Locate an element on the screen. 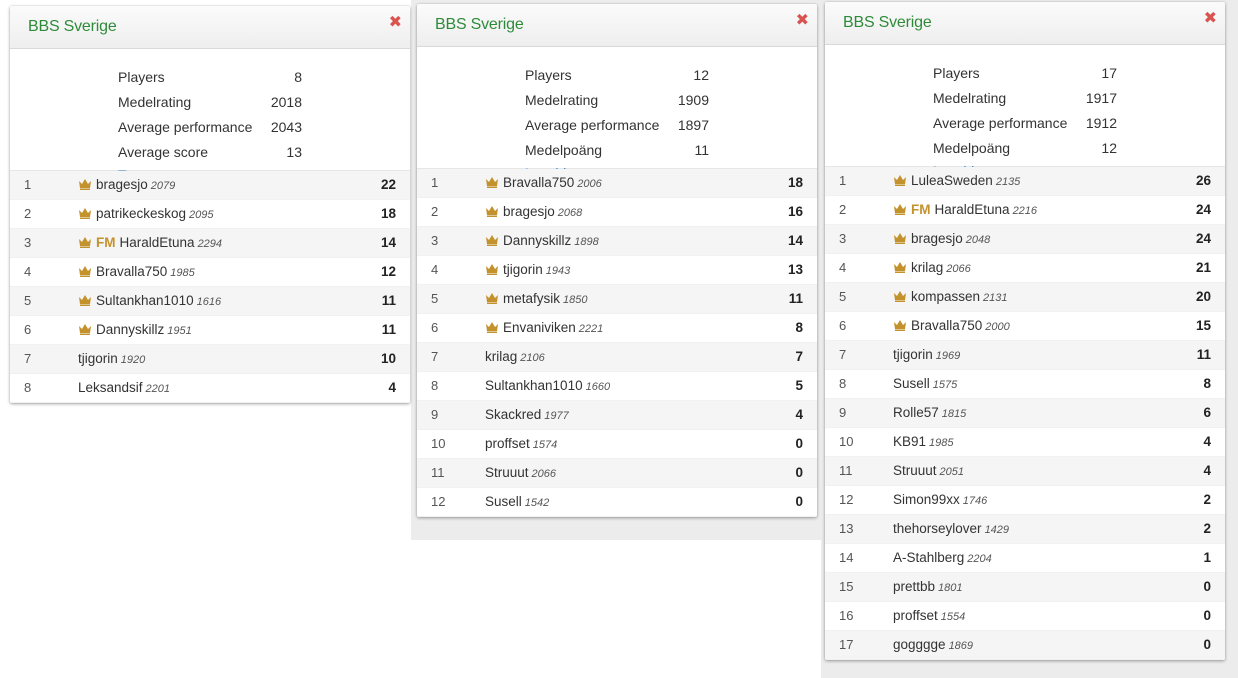  player-rating: 1985 is located at coordinates (182, 273).